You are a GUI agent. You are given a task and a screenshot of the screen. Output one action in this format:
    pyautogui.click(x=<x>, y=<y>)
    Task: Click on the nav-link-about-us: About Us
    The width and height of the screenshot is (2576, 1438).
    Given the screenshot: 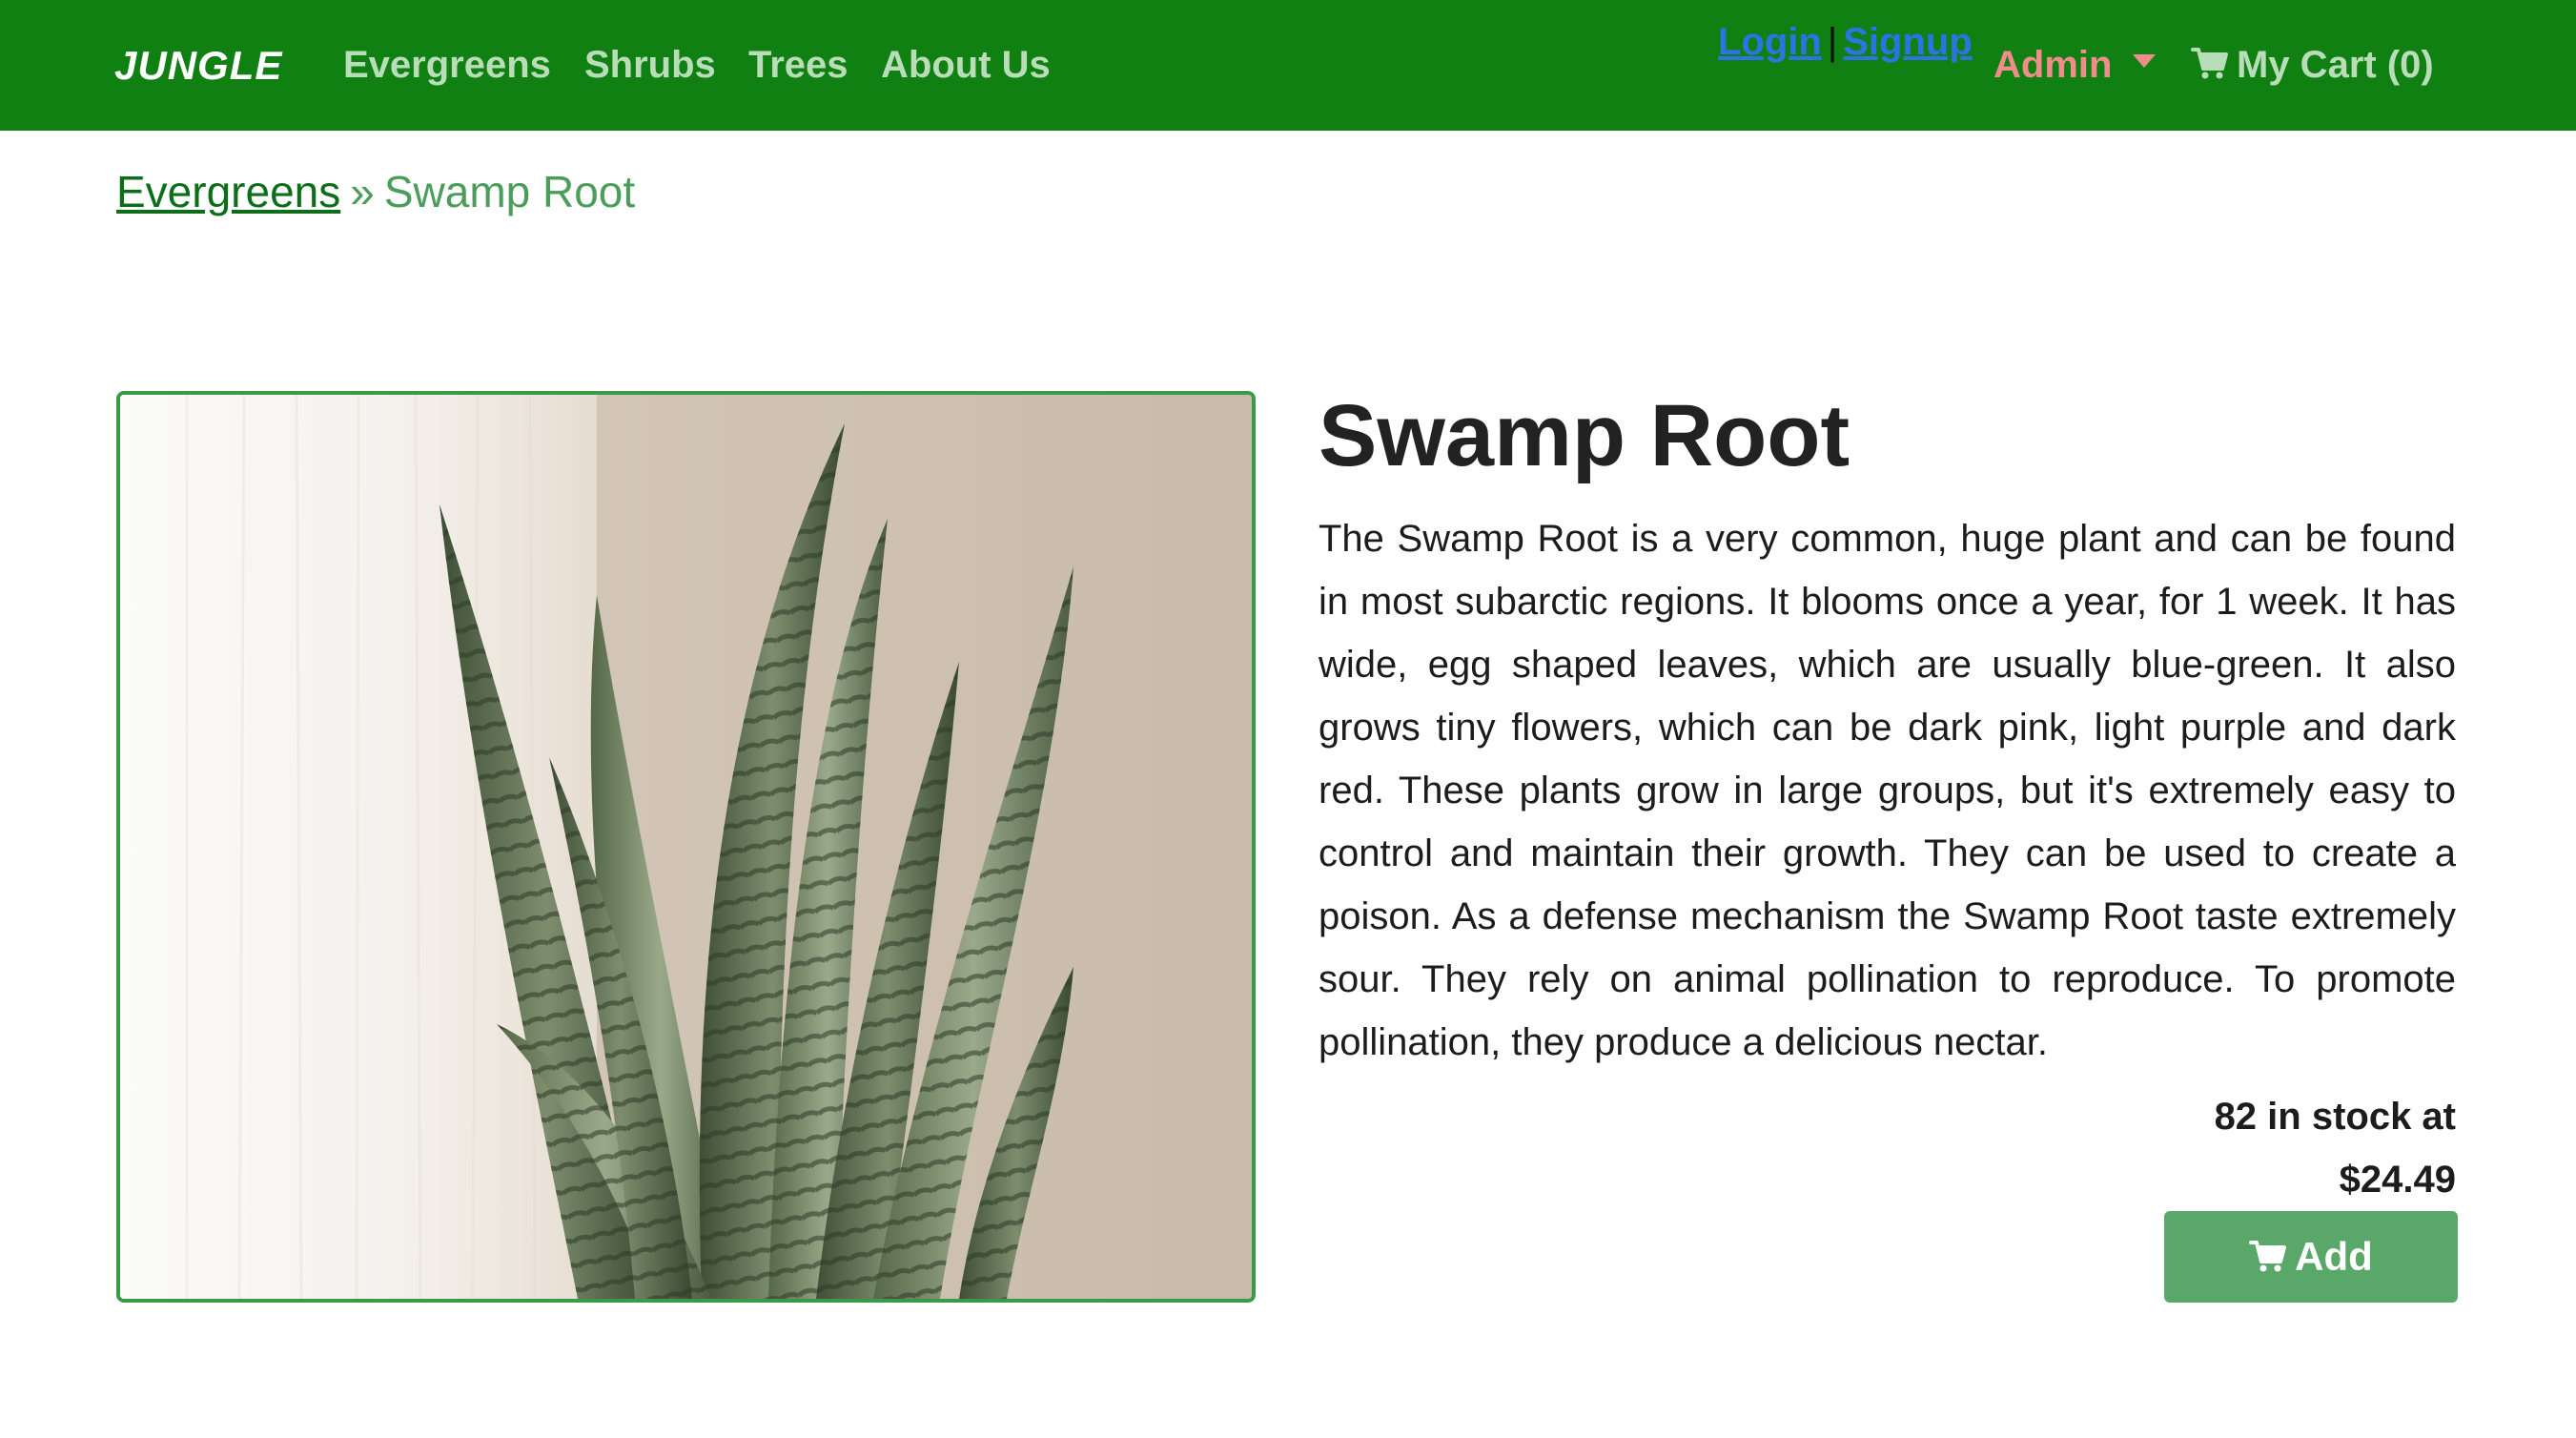 What is the action you would take?
    pyautogui.click(x=966, y=65)
    